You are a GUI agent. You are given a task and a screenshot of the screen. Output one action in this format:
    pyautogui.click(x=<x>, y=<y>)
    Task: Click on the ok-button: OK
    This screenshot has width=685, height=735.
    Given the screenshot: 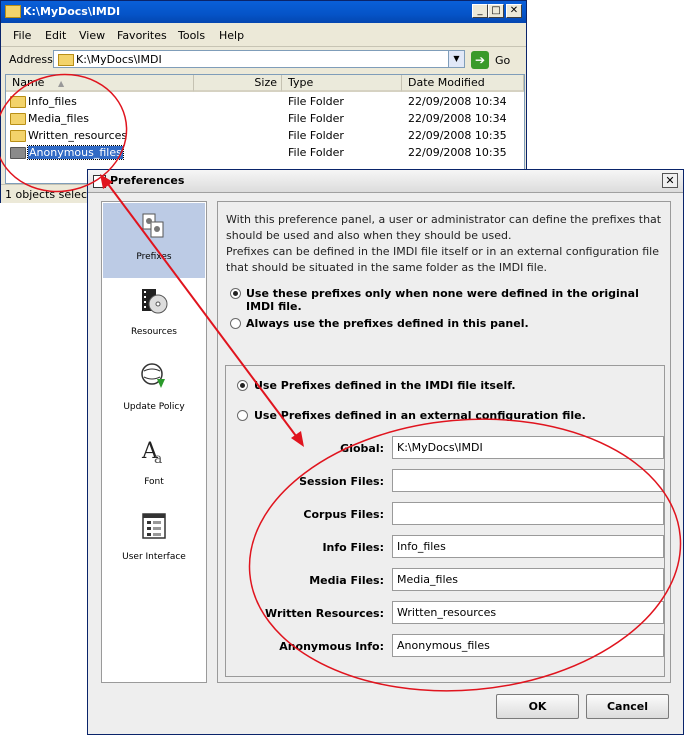 What is the action you would take?
    pyautogui.click(x=537, y=706)
    